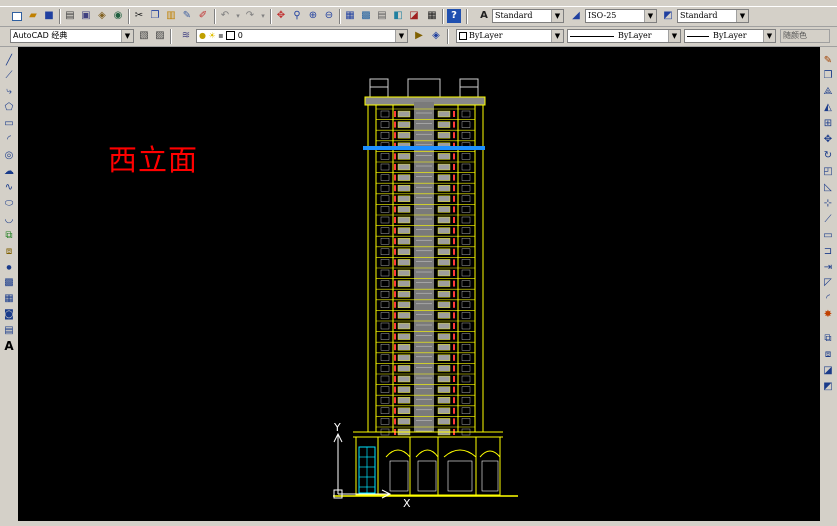  I want to click on undo-icon: ↶, so click(225, 16).